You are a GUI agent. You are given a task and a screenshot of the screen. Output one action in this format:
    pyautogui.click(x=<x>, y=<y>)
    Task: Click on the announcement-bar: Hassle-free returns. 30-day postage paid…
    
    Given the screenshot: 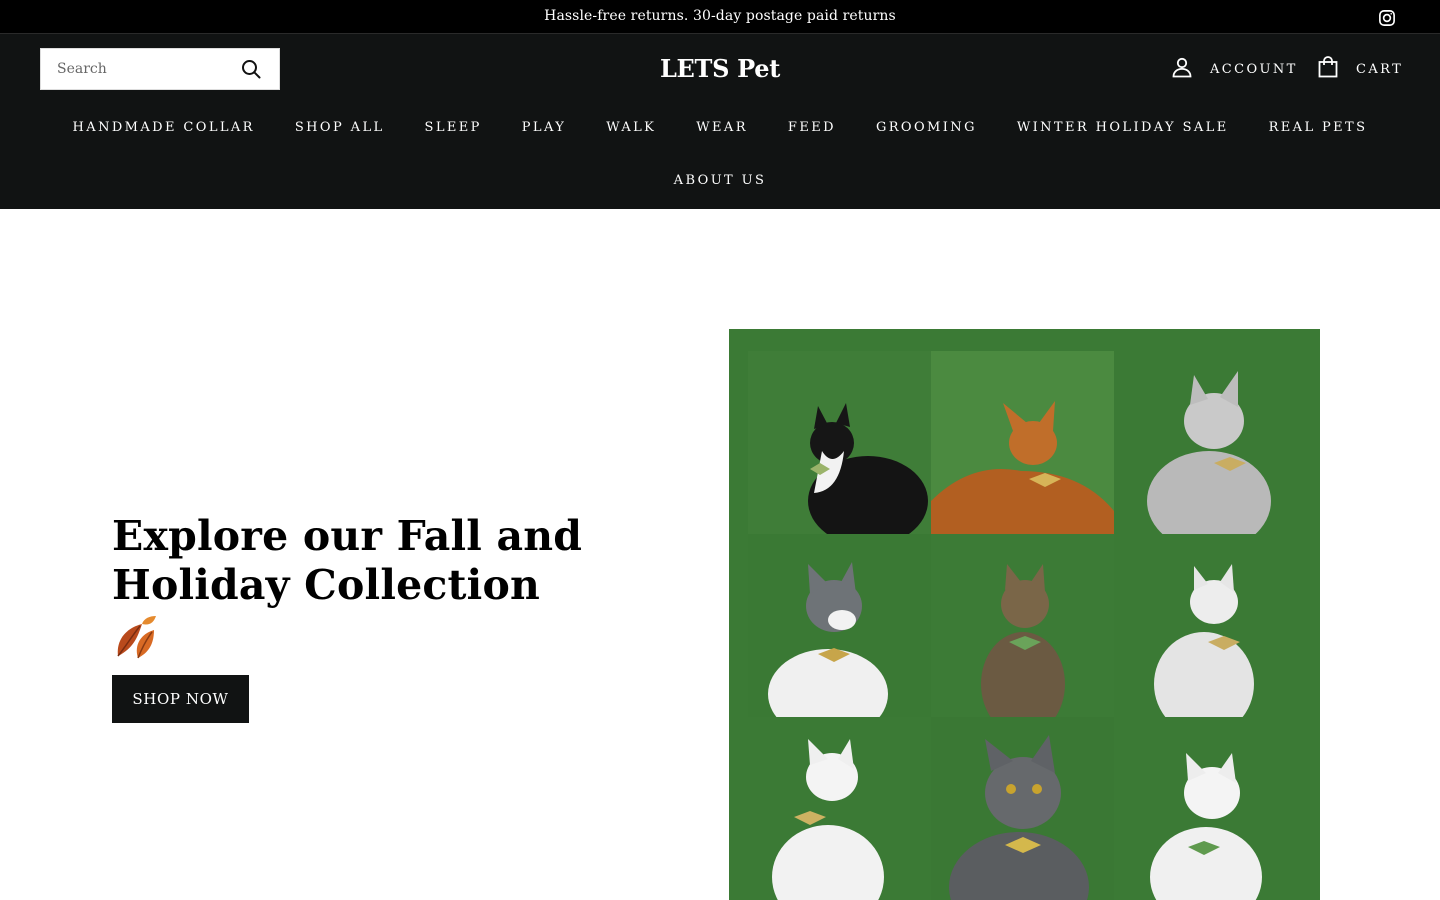 What is the action you would take?
    pyautogui.click(x=720, y=17)
    